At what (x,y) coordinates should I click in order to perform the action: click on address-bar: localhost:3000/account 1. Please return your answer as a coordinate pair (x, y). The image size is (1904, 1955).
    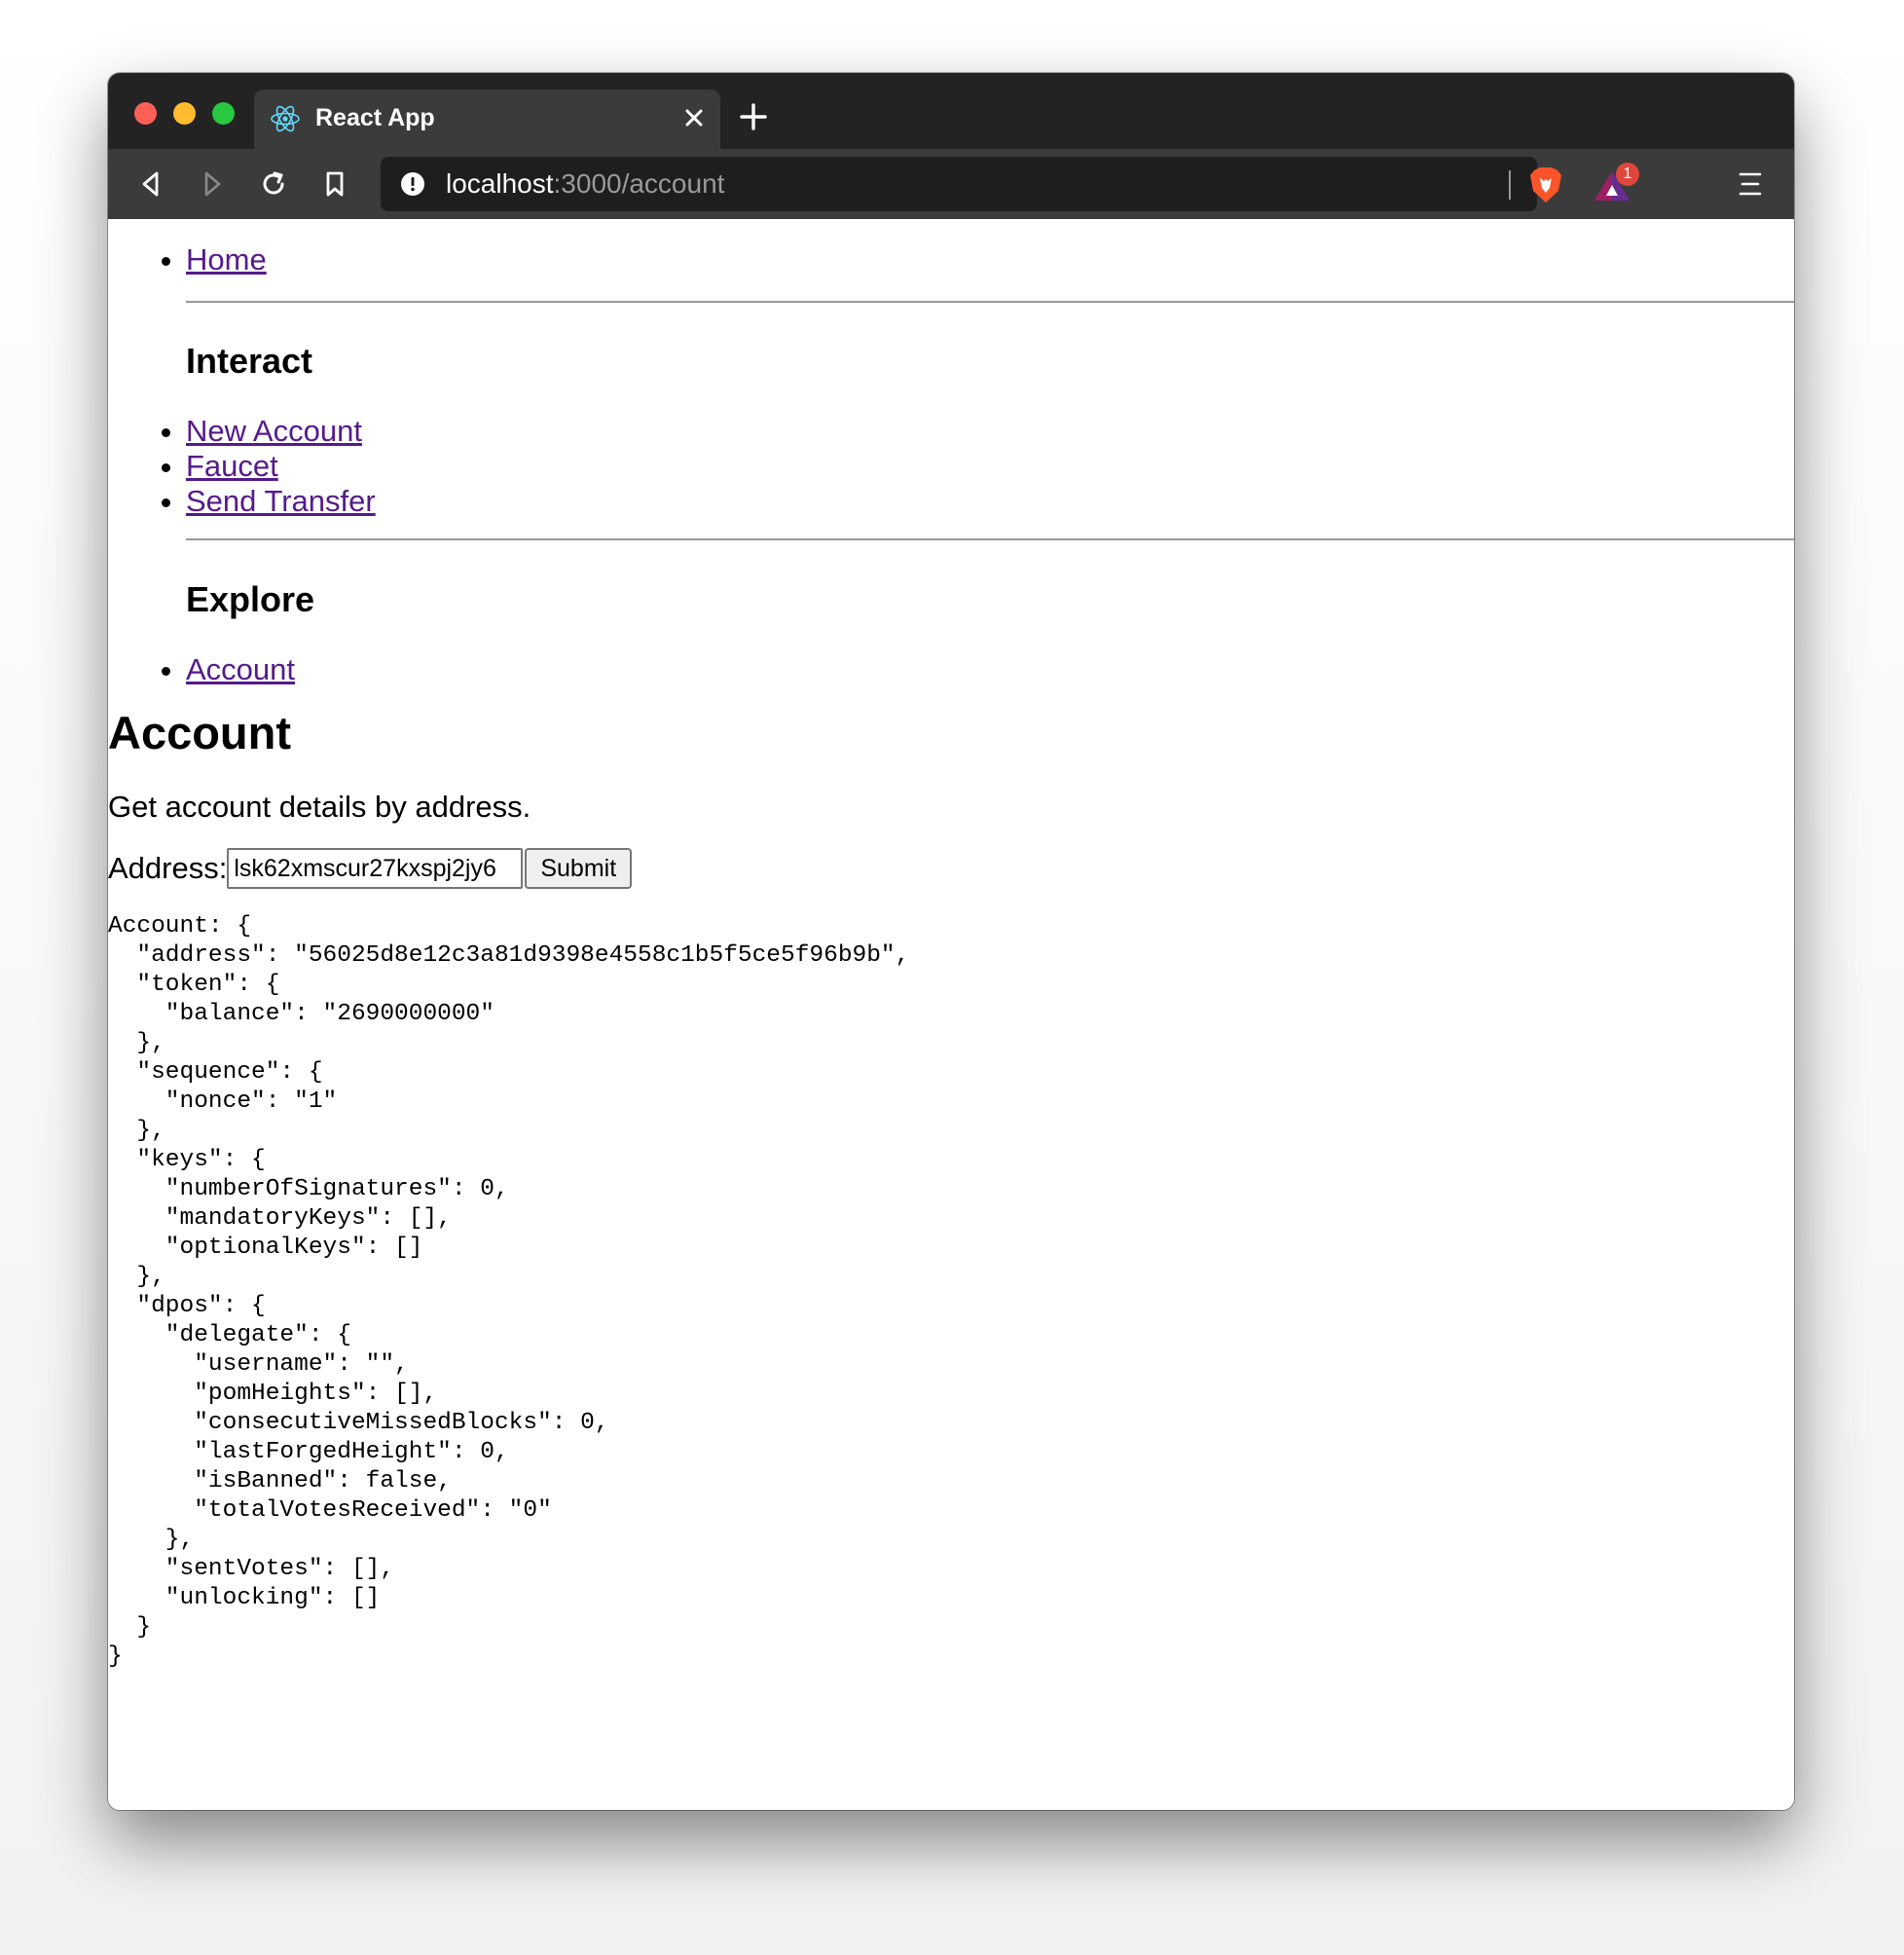
    Looking at the image, I should click on (1010, 184).